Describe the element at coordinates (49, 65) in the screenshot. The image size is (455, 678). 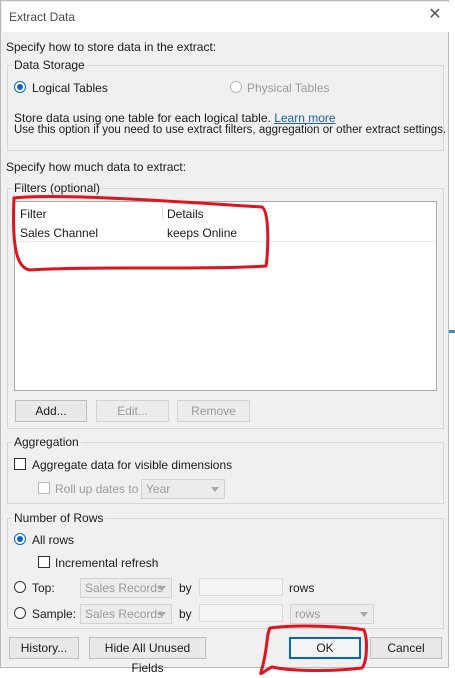
I see `data-storage-label: Data Storage` at that location.